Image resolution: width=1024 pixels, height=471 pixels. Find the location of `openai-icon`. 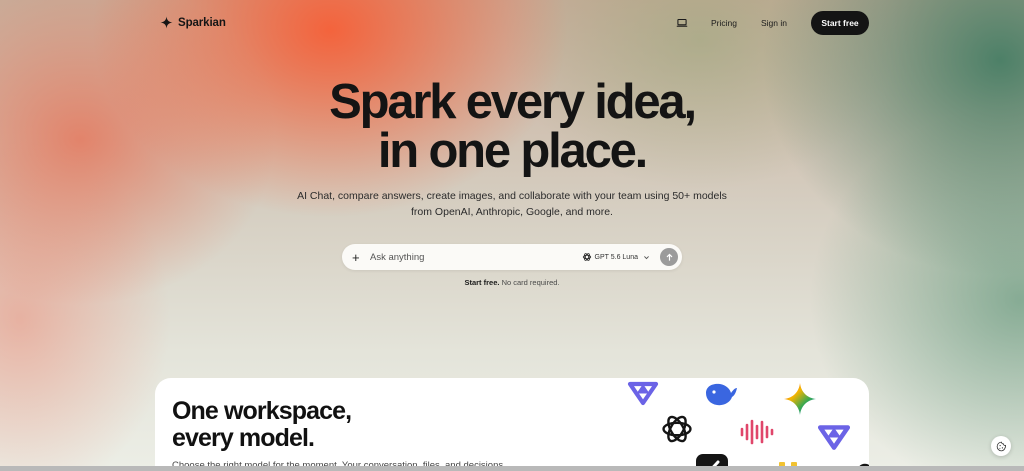

openai-icon is located at coordinates (586, 257).